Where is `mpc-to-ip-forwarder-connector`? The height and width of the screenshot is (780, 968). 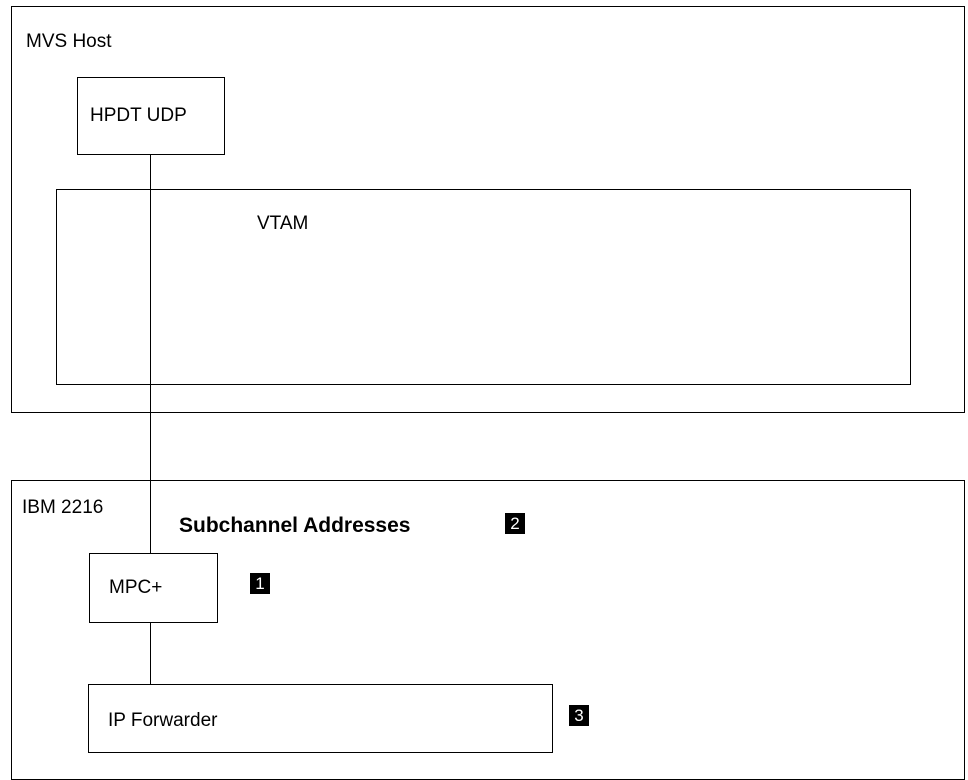 mpc-to-ip-forwarder-connector is located at coordinates (150, 653).